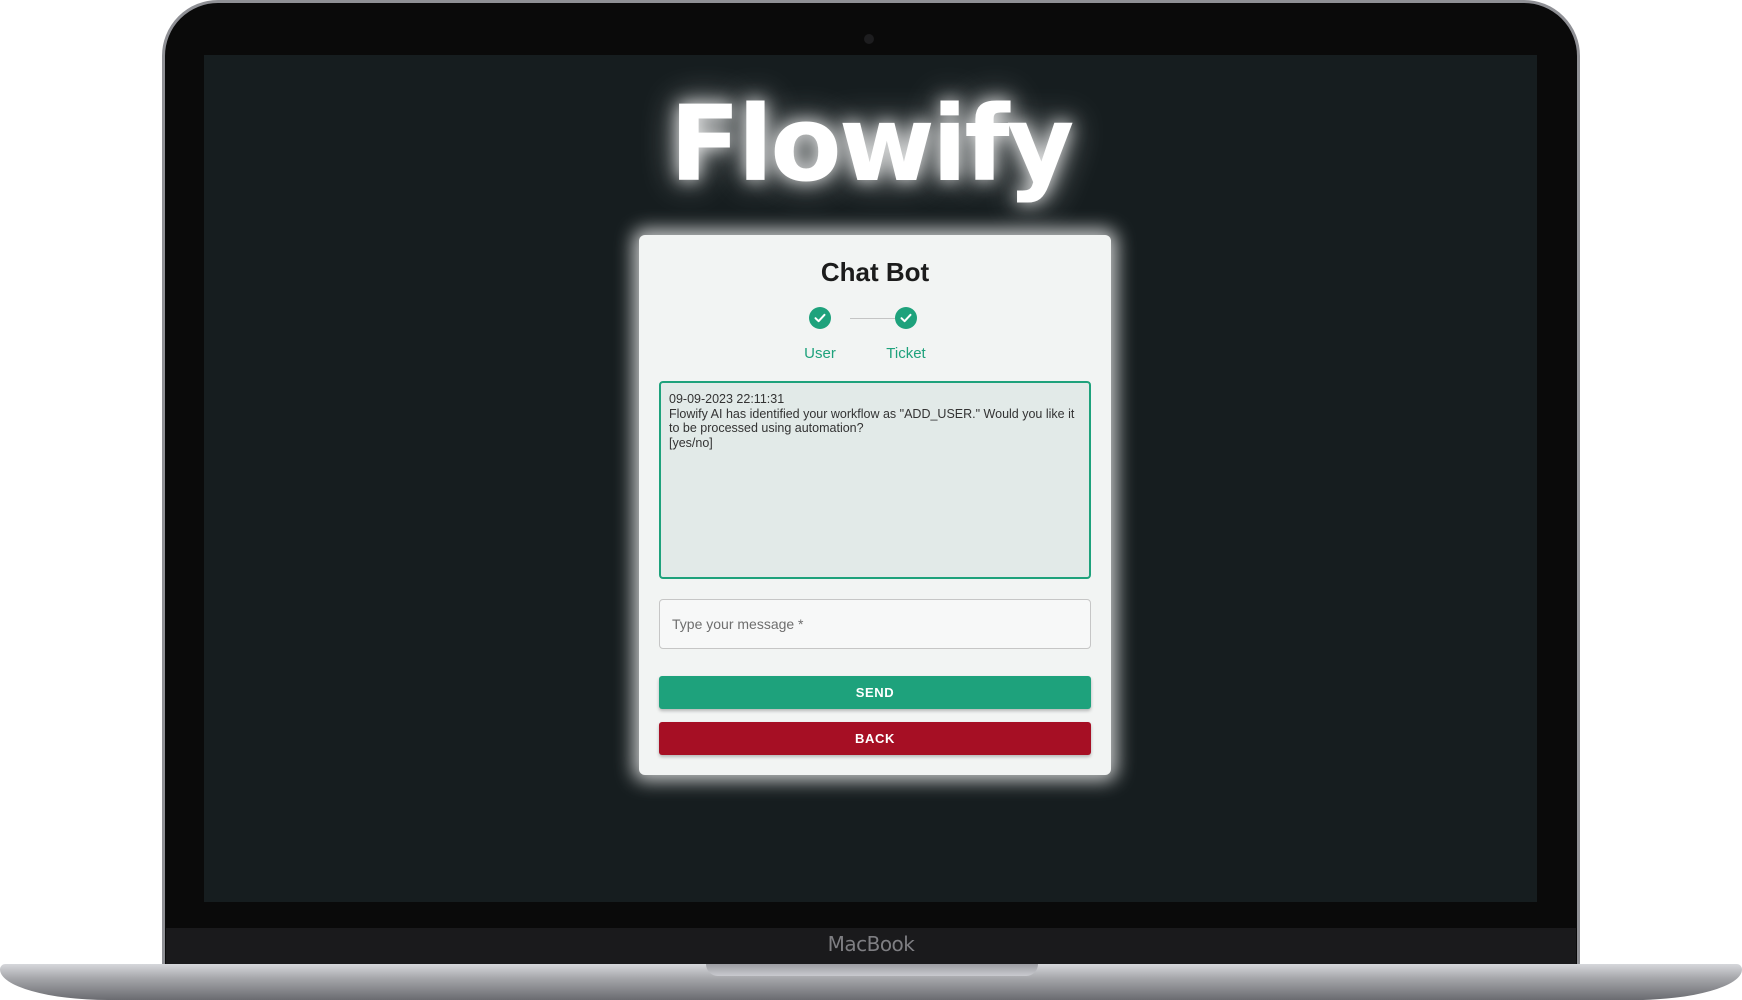 This screenshot has width=1742, height=1000. What do you see at coordinates (869, 39) in the screenshot?
I see `camera-icon` at bounding box center [869, 39].